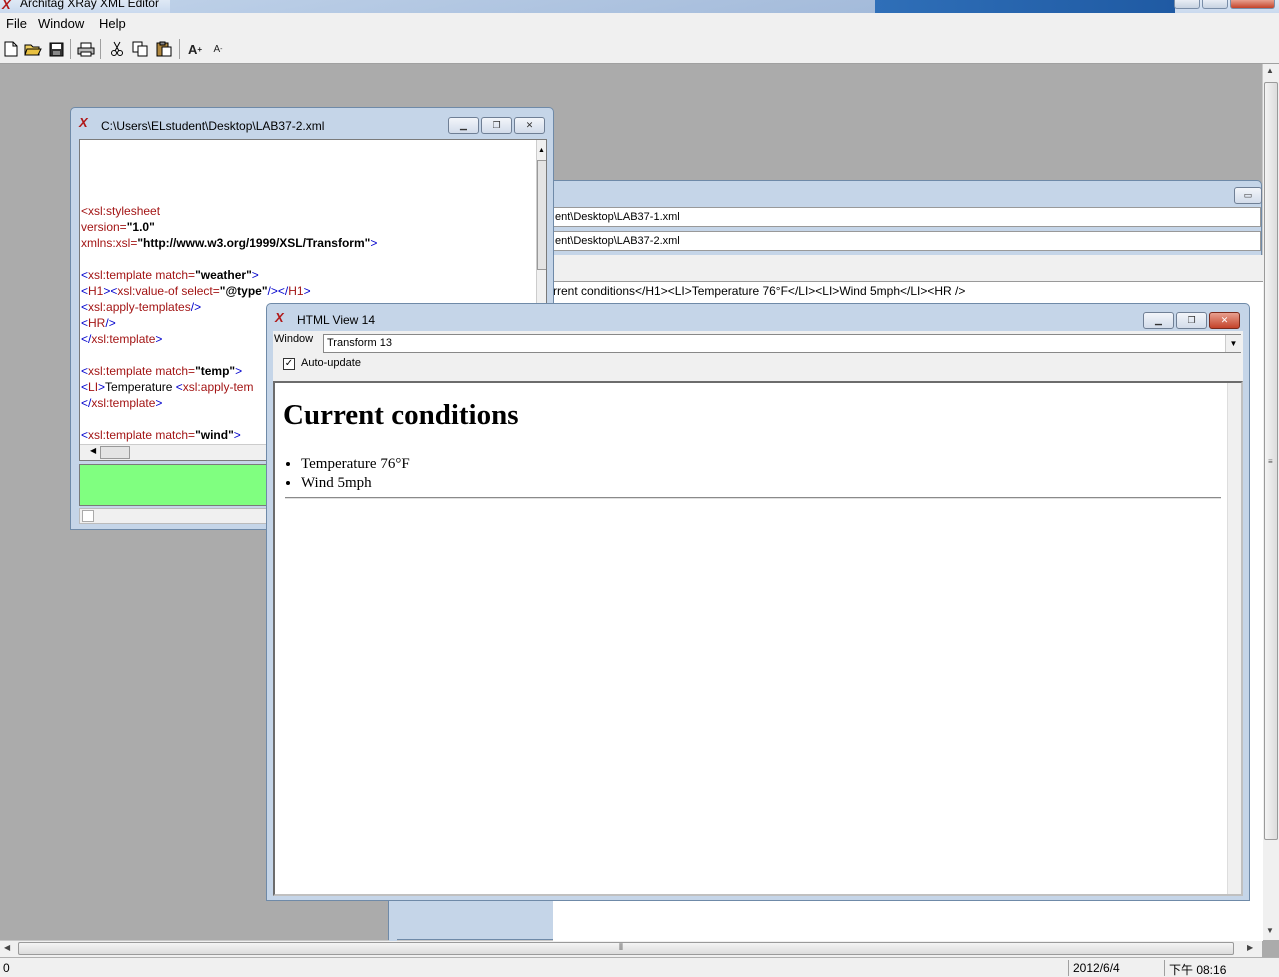  Describe the element at coordinates (529, 125) in the screenshot. I see `xml-close-button: ✕` at that location.